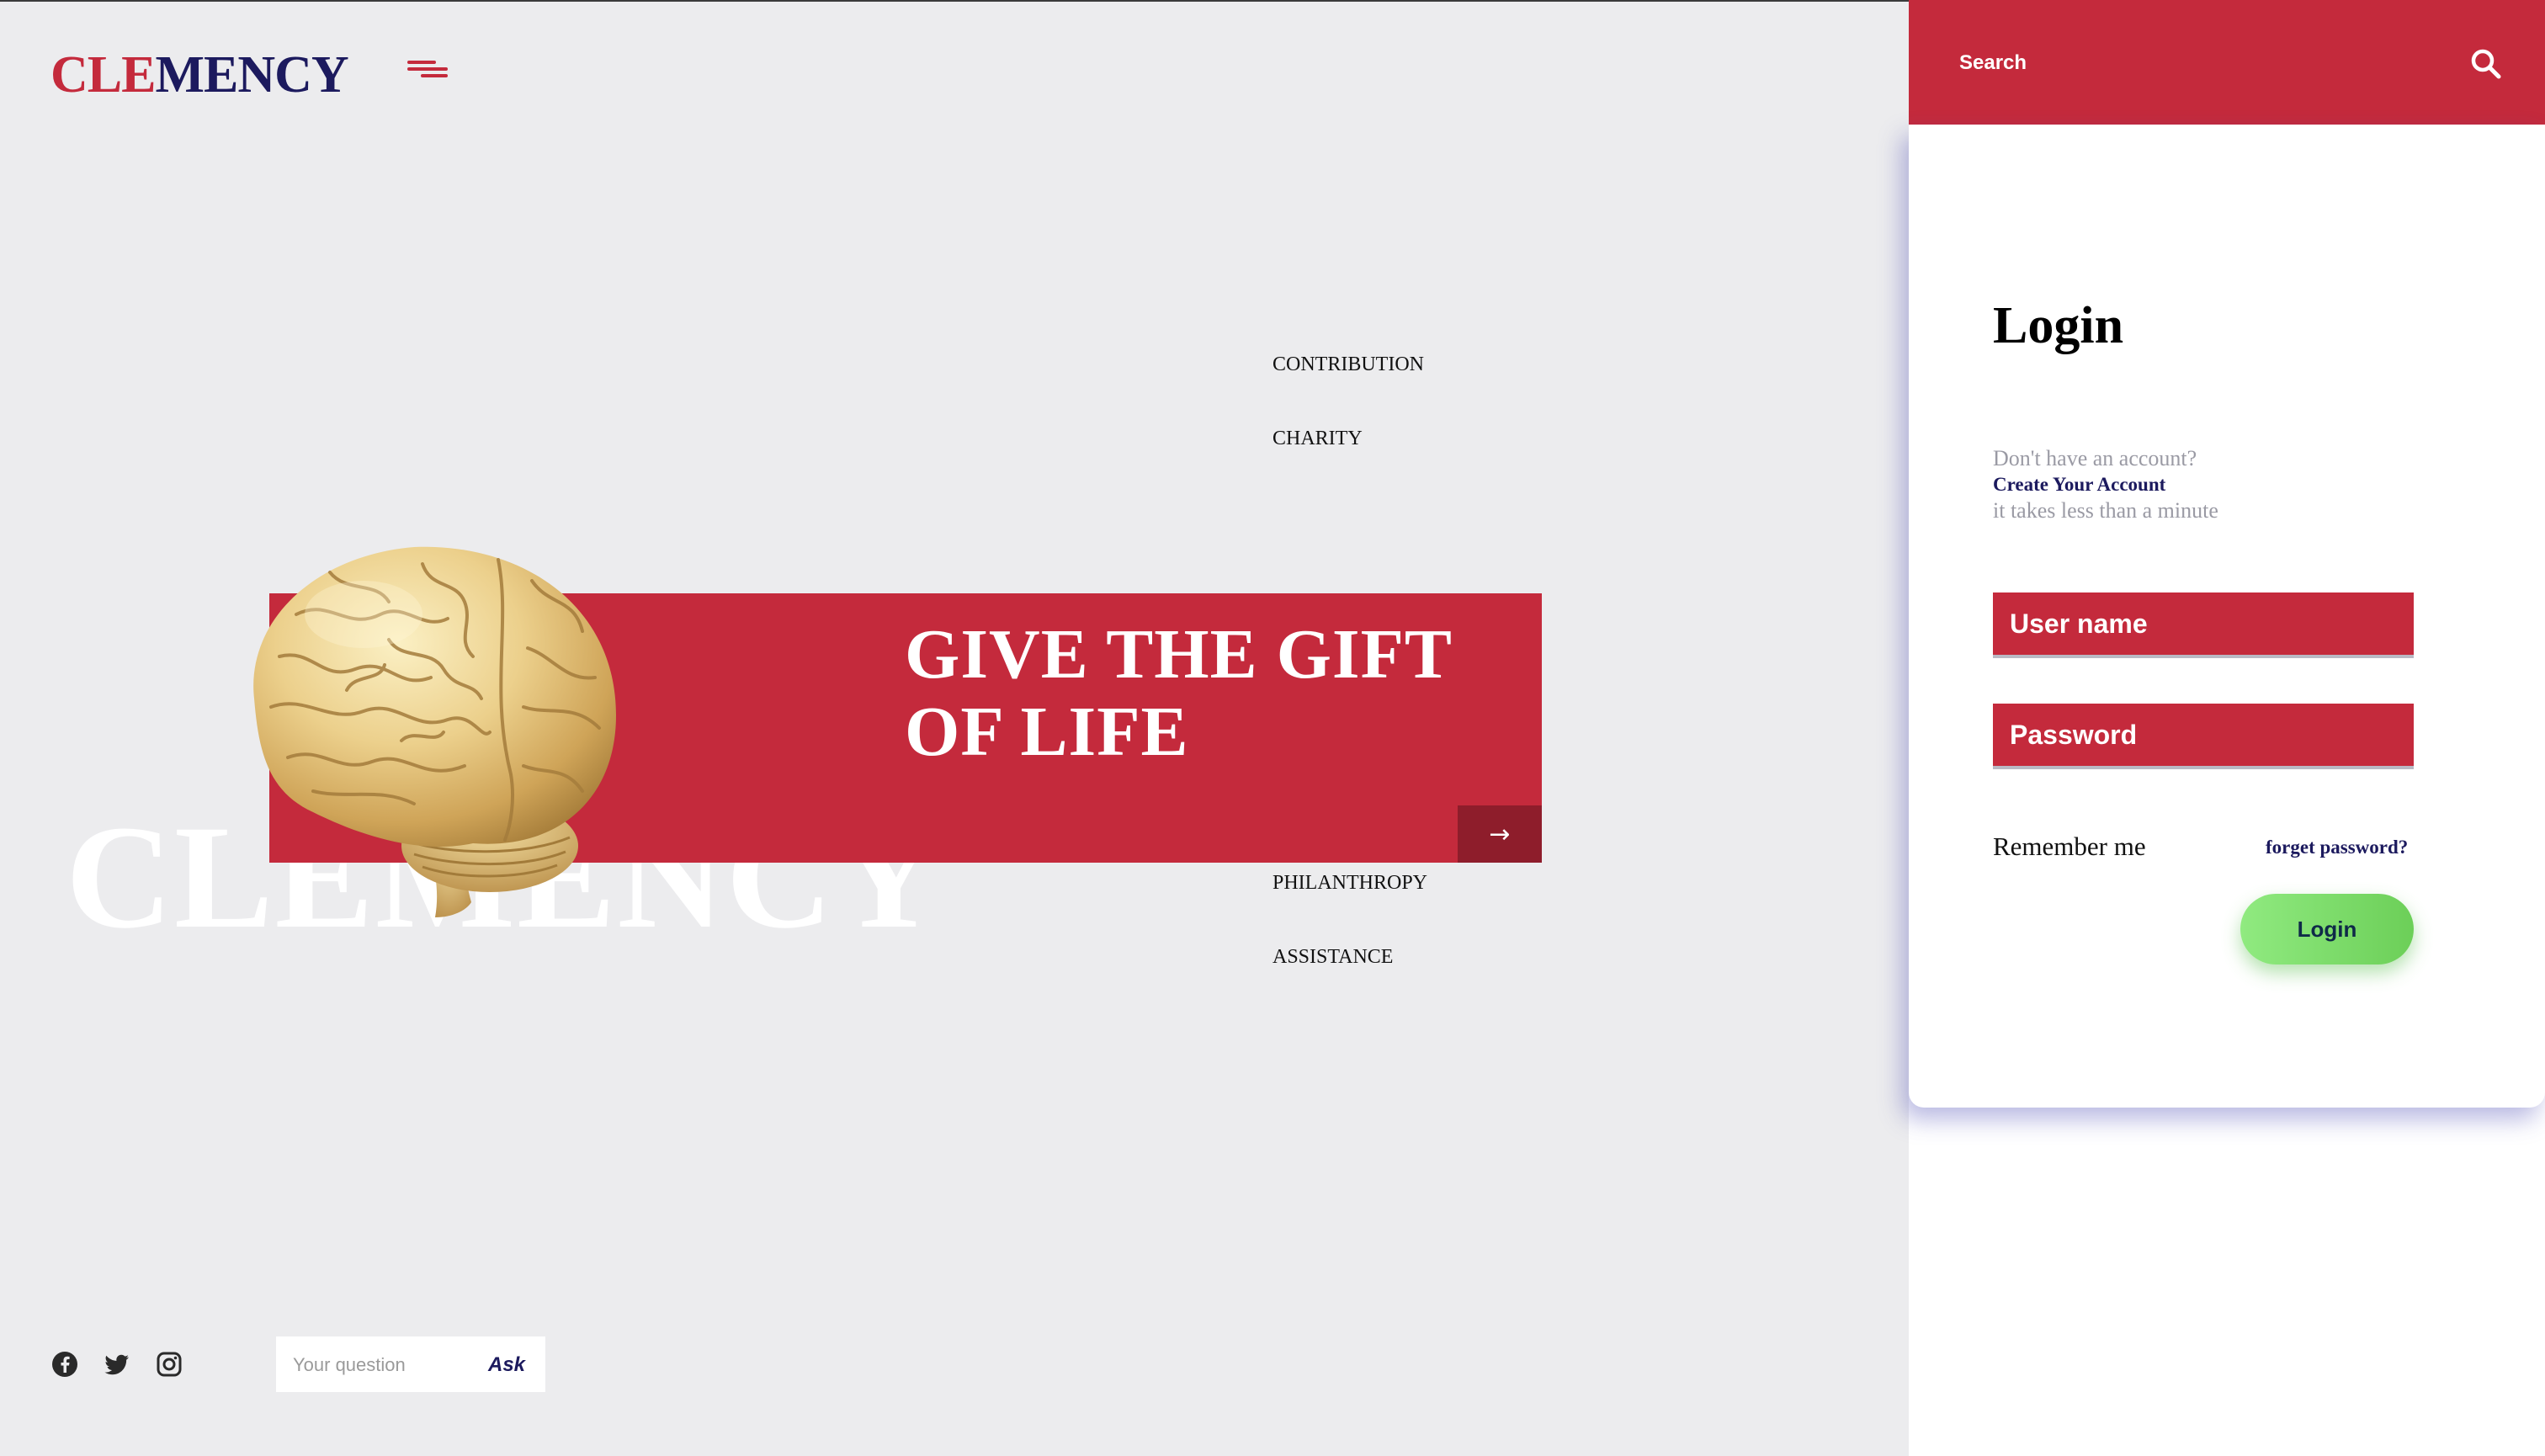 This screenshot has width=2545, height=1456. What do you see at coordinates (2337, 847) in the screenshot?
I see `forget-password-link: forget password?` at bounding box center [2337, 847].